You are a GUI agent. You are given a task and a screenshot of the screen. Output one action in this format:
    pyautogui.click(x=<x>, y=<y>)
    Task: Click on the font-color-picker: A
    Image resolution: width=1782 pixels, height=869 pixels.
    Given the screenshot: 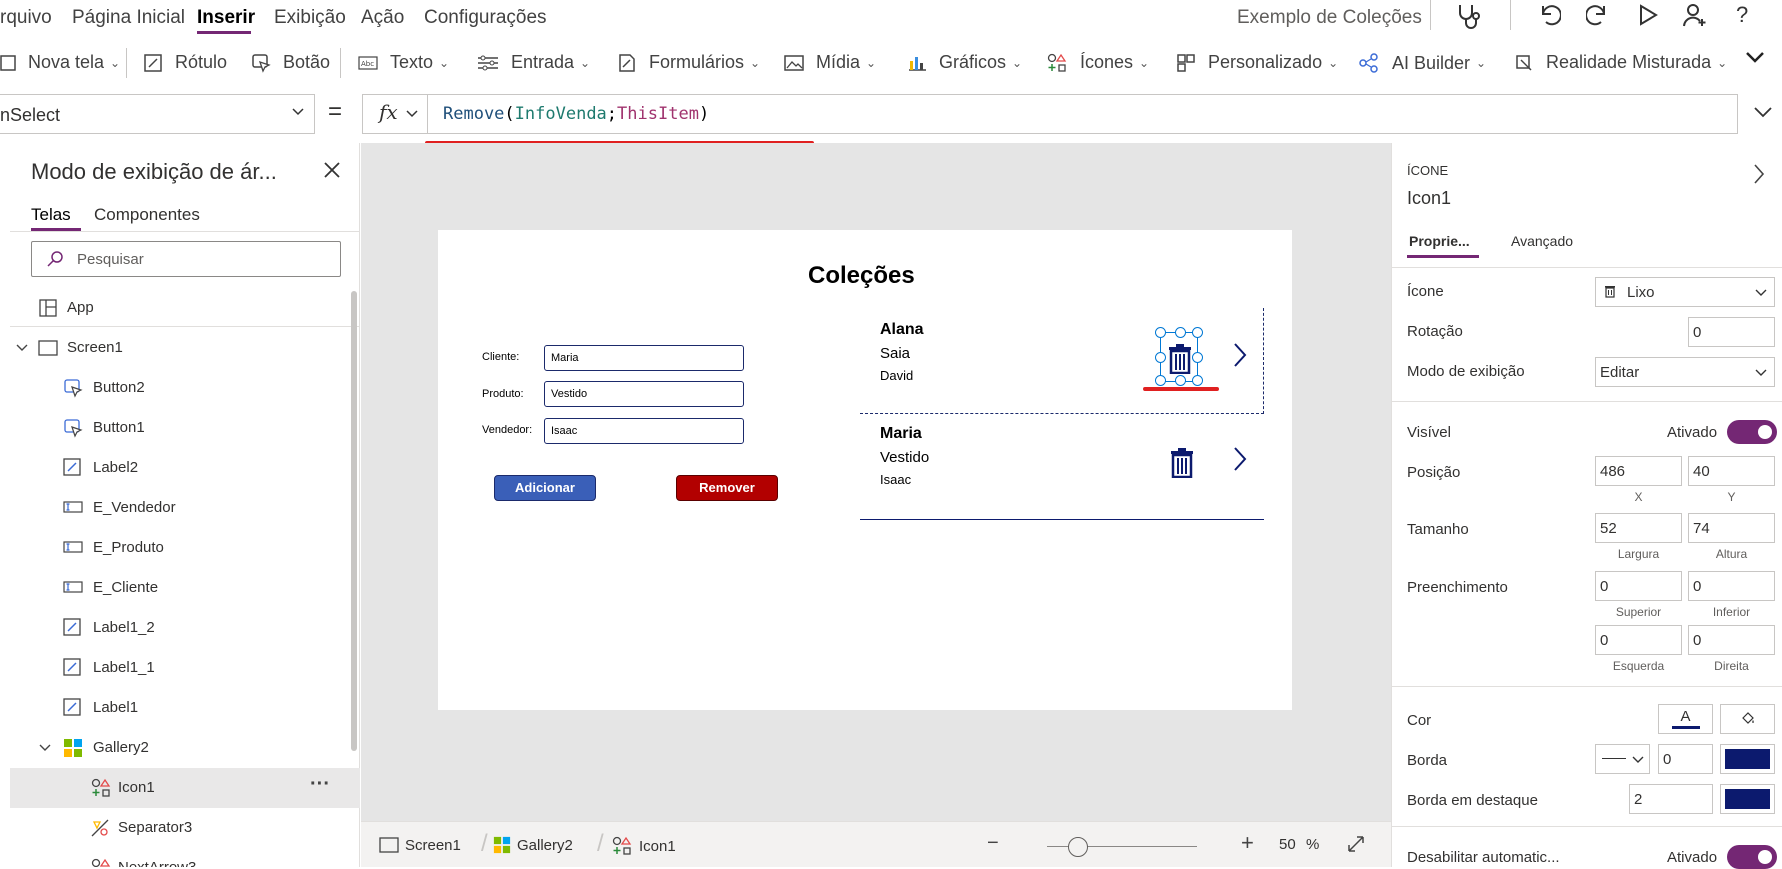 What is the action you would take?
    pyautogui.click(x=1685, y=719)
    